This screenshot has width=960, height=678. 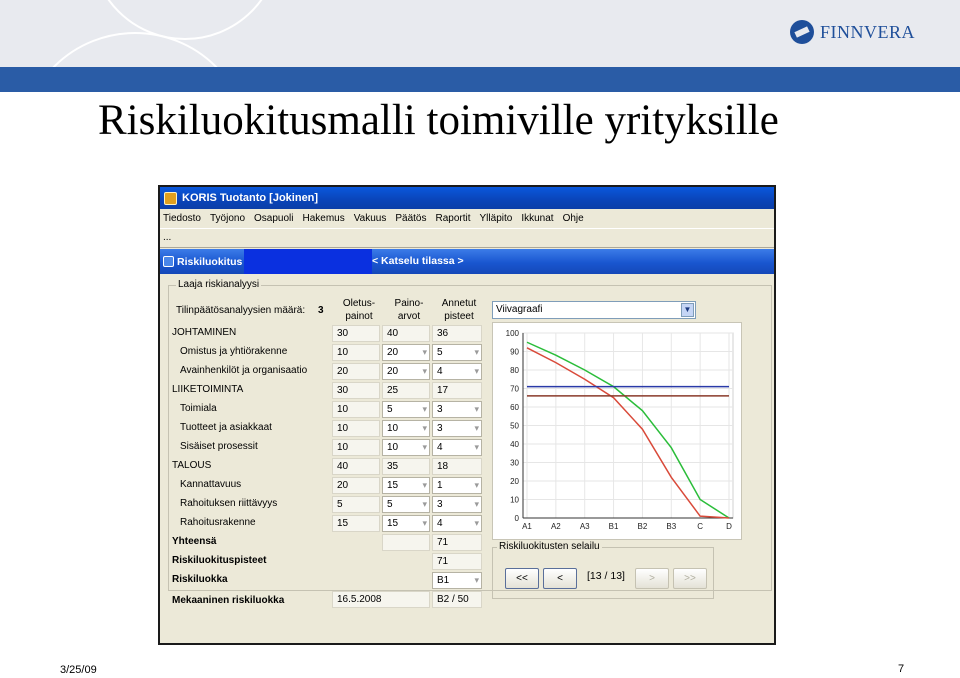 I want to click on subwindow-icon, so click(x=168, y=261).